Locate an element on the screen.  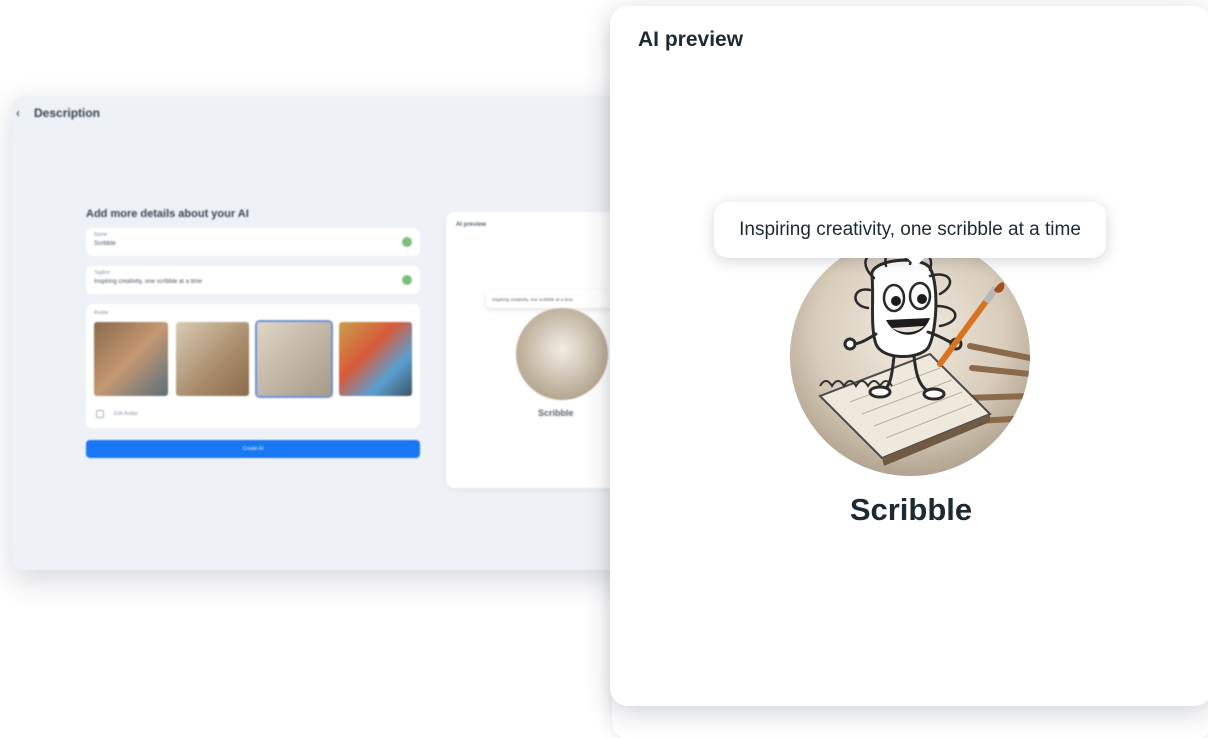
name-field: Name Scribble is located at coordinates (253, 242).